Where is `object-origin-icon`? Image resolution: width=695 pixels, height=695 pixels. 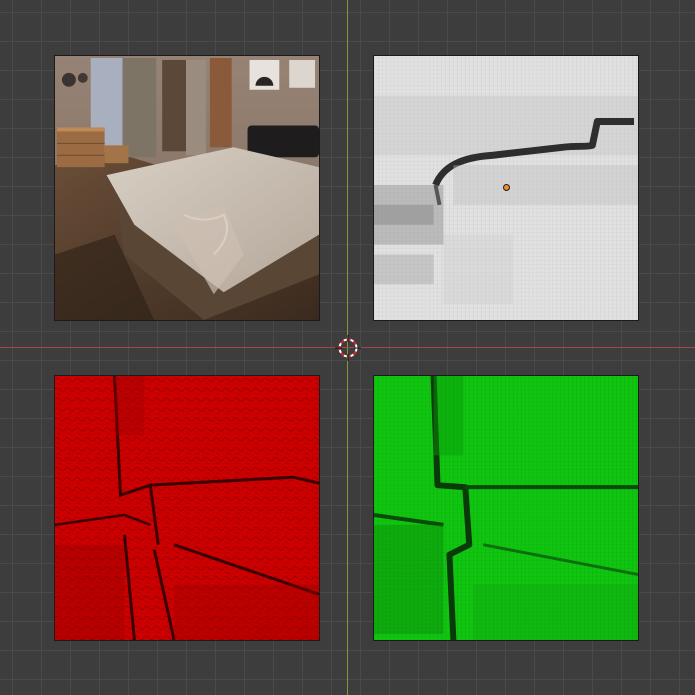
object-origin-icon is located at coordinates (506, 187).